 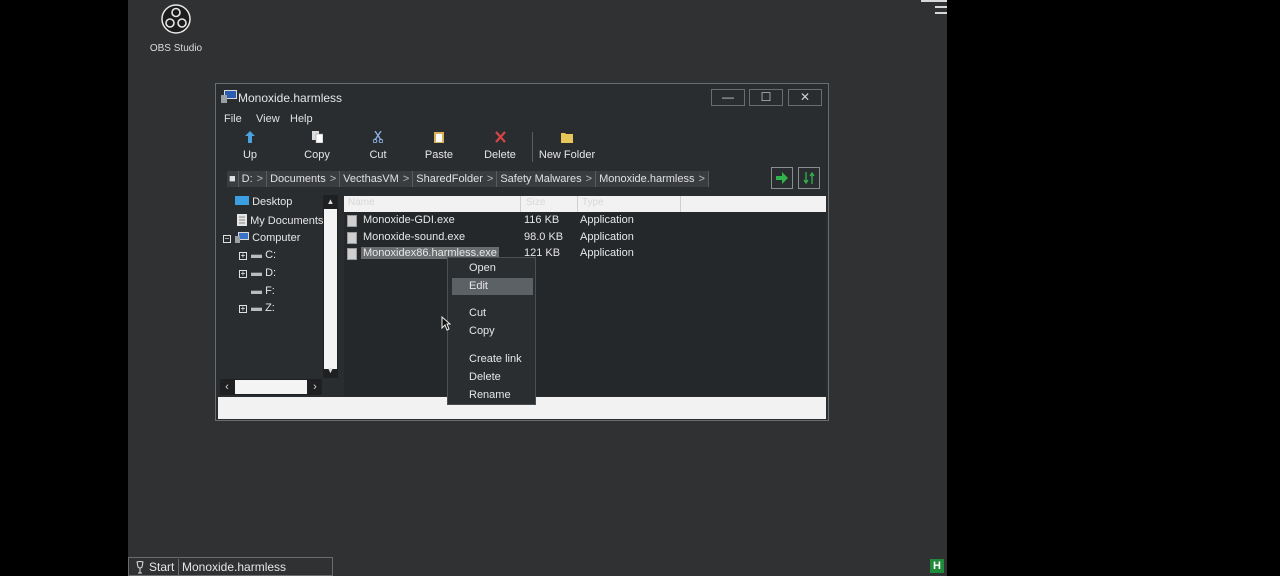 I want to click on column-name: Name, so click(x=361, y=202).